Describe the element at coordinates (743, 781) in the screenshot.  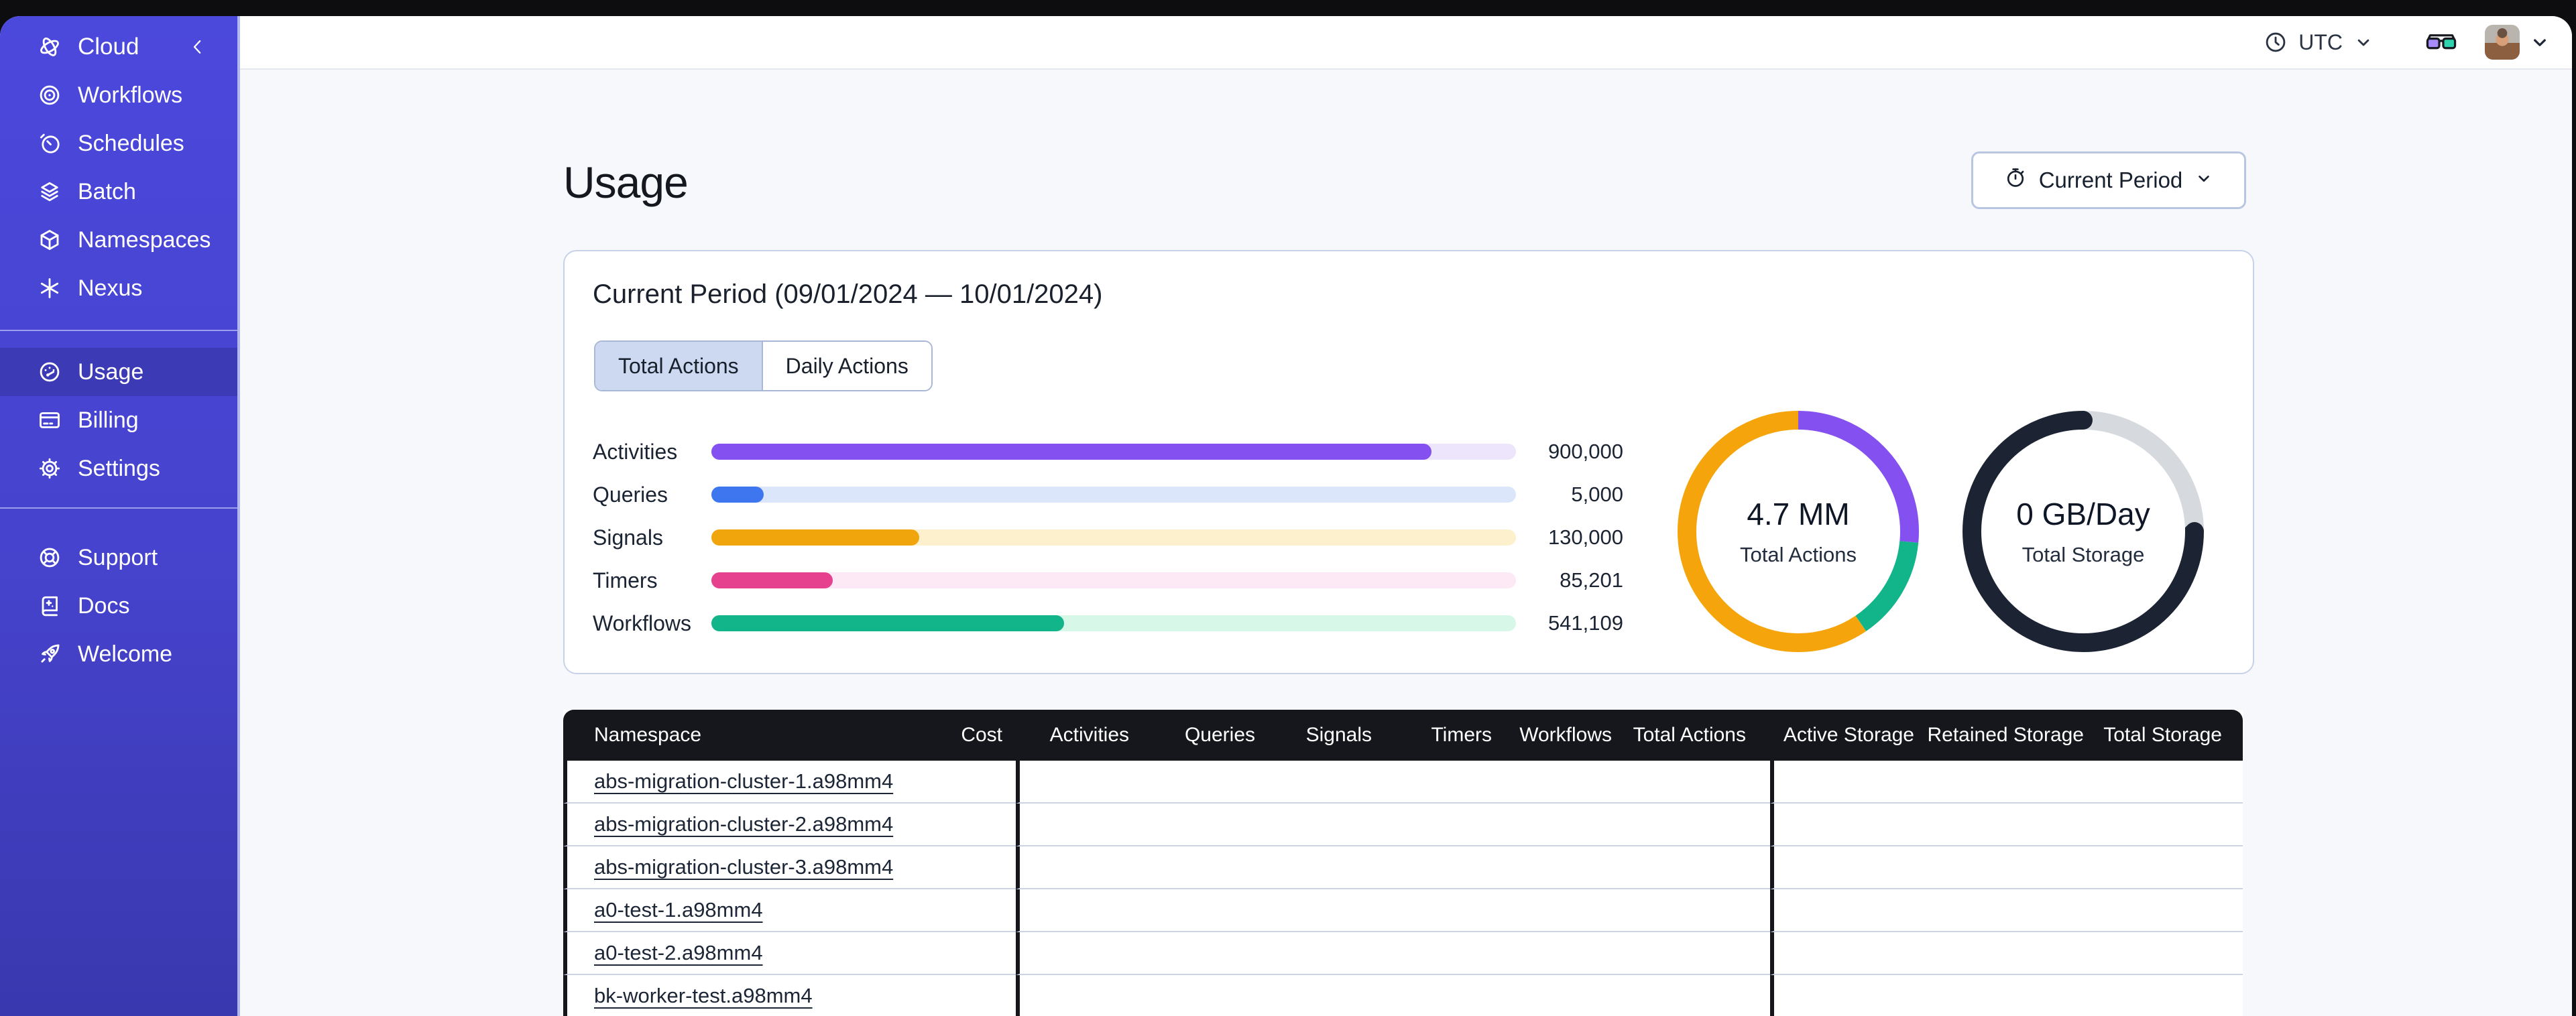
I see `namespace-link: abs-migration-cluster-1.a98mm4` at that location.